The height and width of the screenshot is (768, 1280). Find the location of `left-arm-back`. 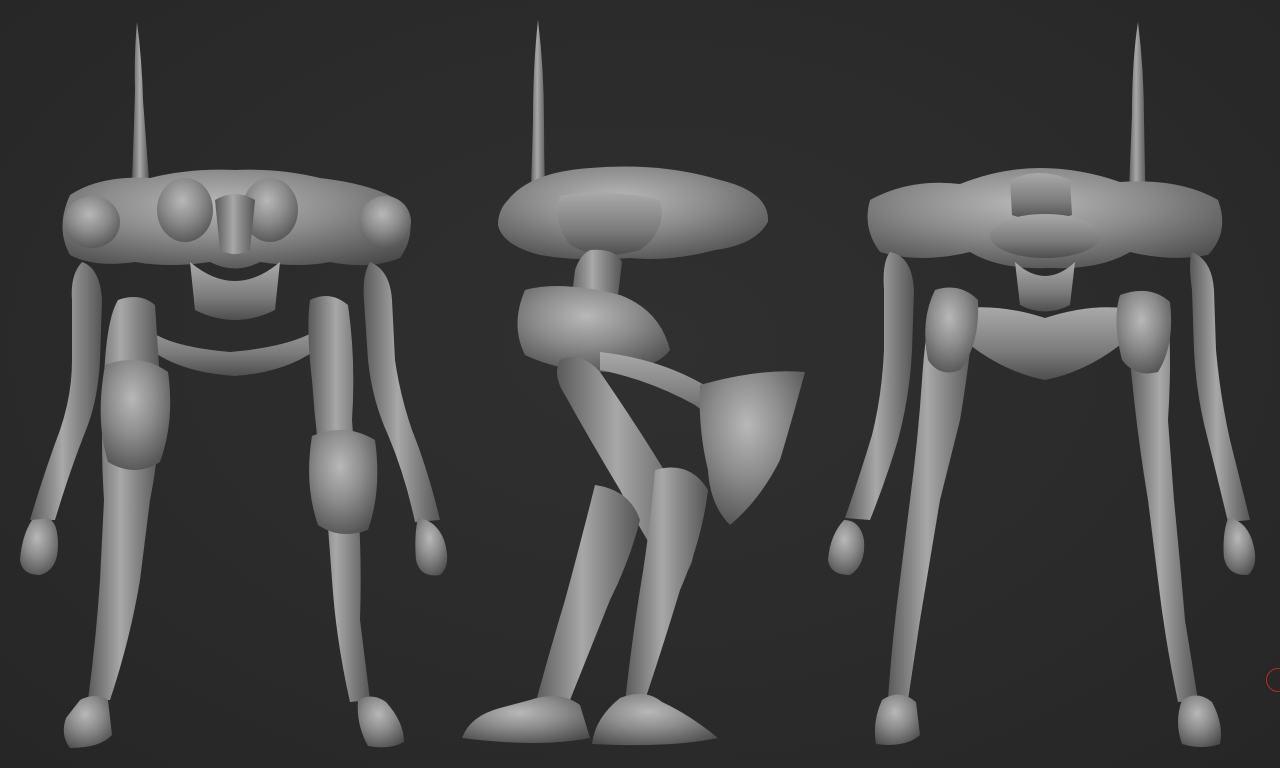

left-arm-back is located at coordinates (879, 386).